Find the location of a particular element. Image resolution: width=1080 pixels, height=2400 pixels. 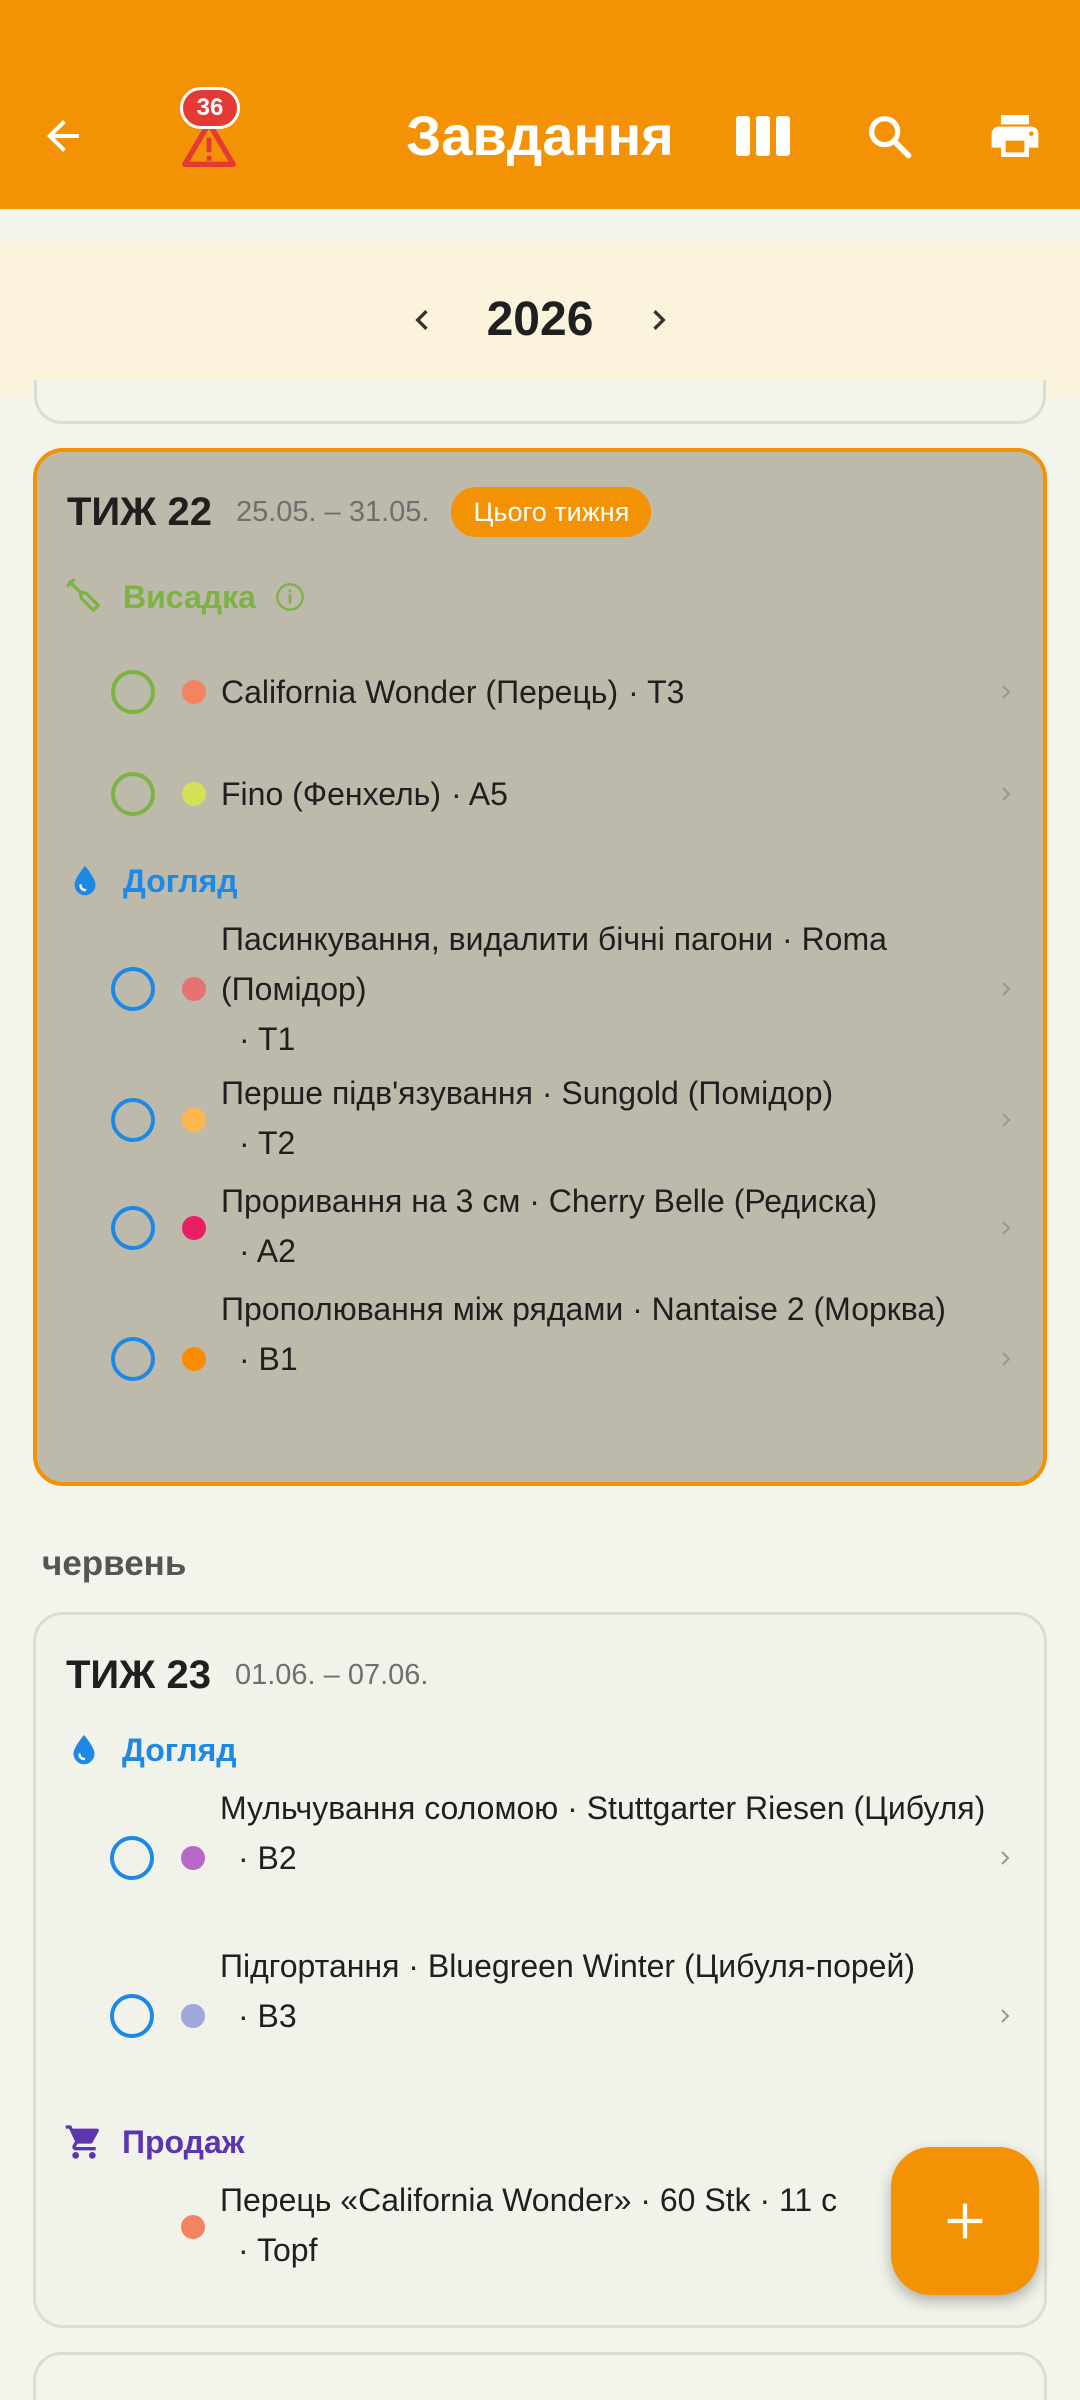

year-selector: 2026 is located at coordinates (540, 320).